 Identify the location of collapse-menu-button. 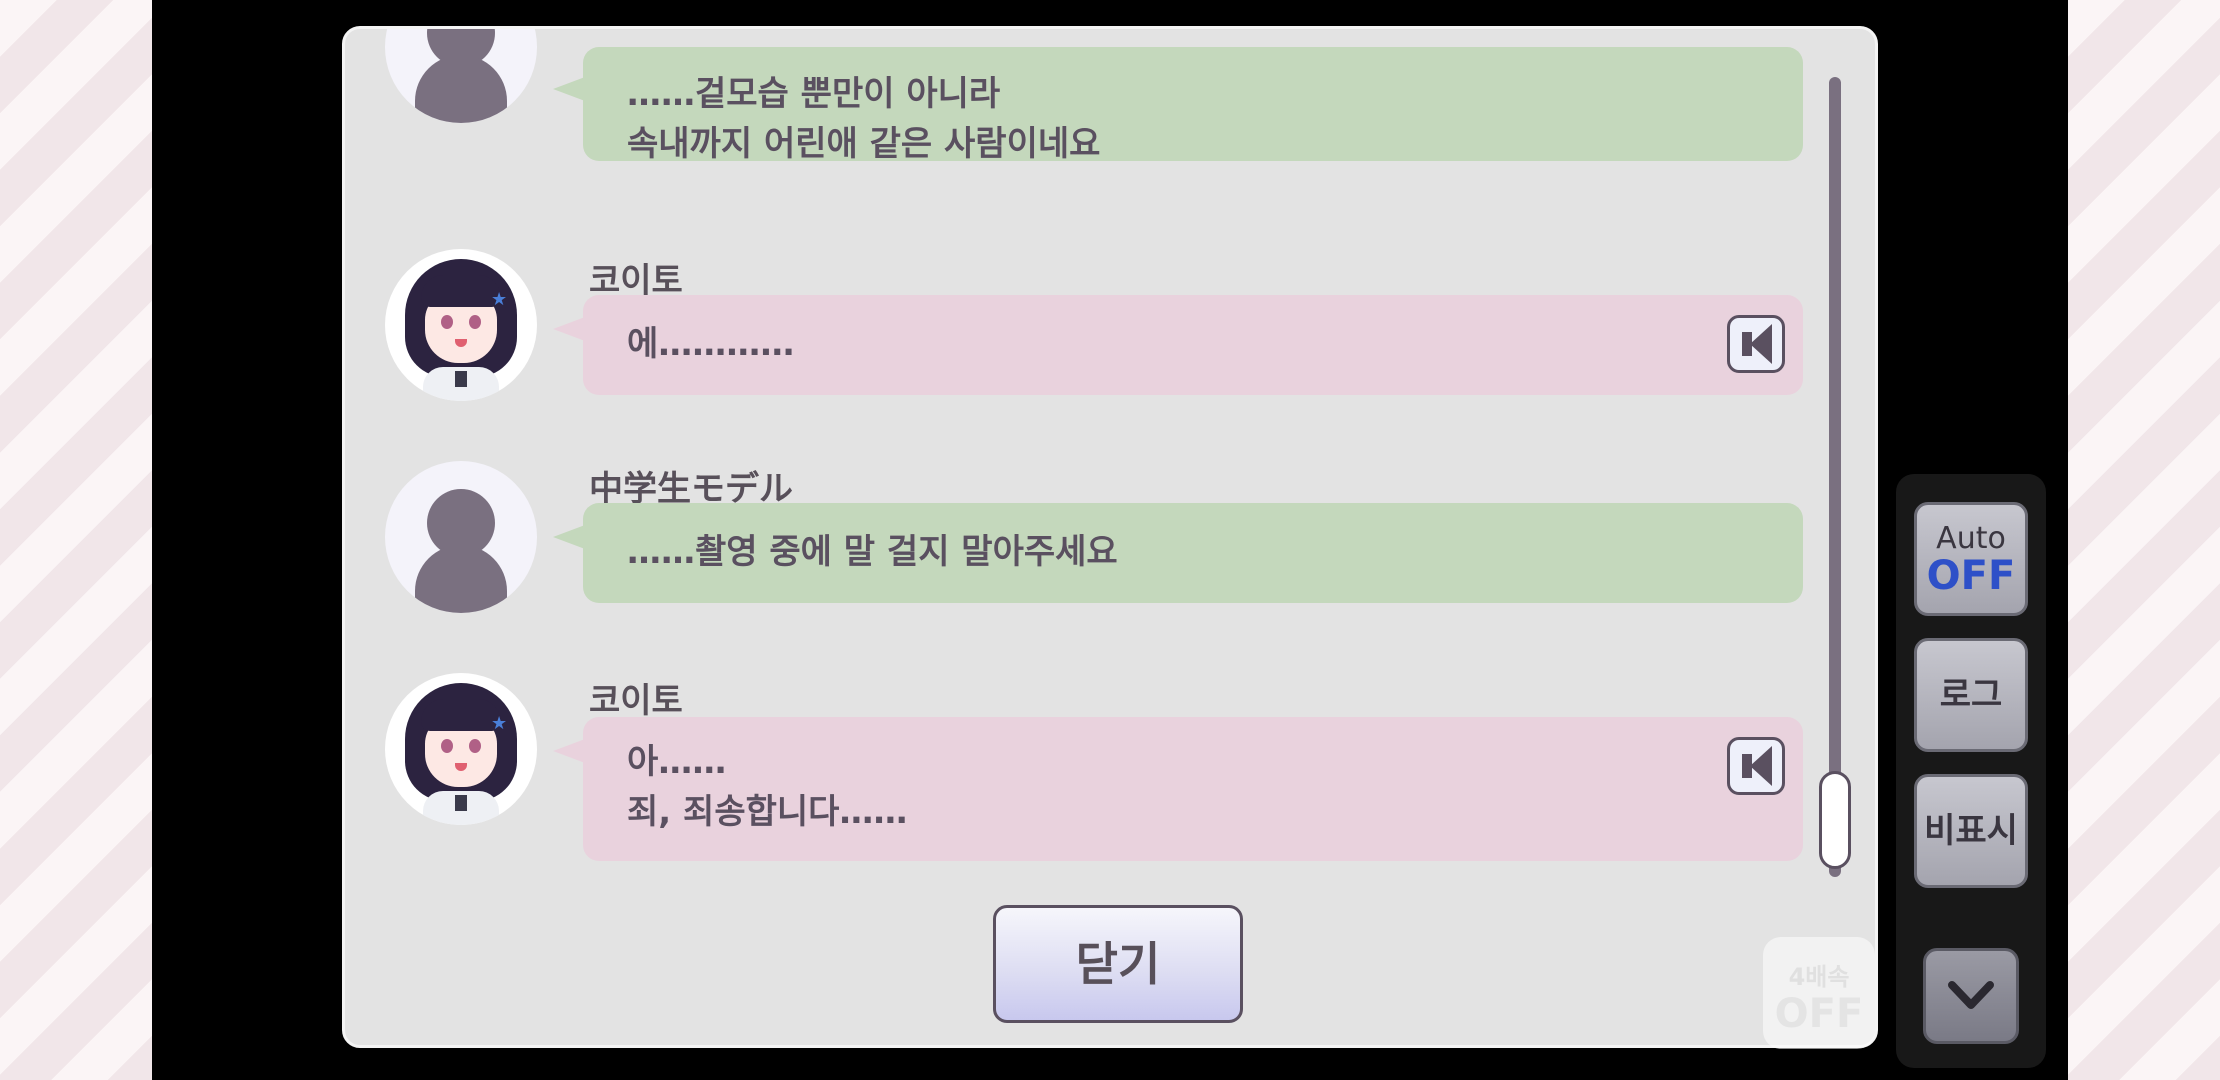
(1971, 996).